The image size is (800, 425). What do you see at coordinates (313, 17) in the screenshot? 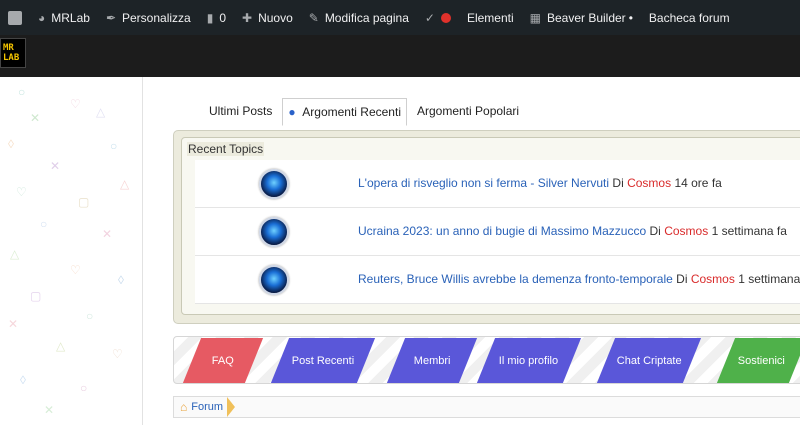
I see `pencil-icon: ✎` at bounding box center [313, 17].